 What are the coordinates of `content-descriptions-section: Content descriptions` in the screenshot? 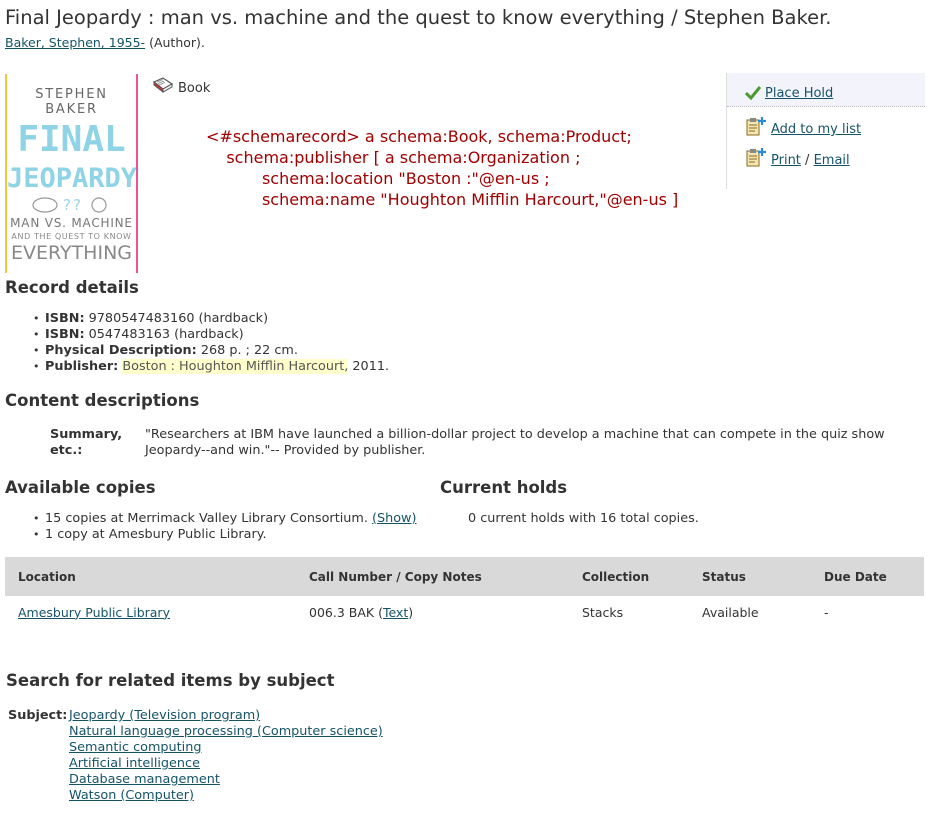 It's located at (102, 400).